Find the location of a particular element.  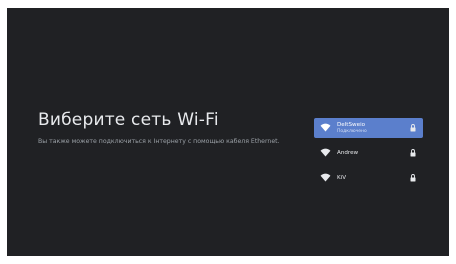

network-item-kiv: KiV is located at coordinates (368, 178).